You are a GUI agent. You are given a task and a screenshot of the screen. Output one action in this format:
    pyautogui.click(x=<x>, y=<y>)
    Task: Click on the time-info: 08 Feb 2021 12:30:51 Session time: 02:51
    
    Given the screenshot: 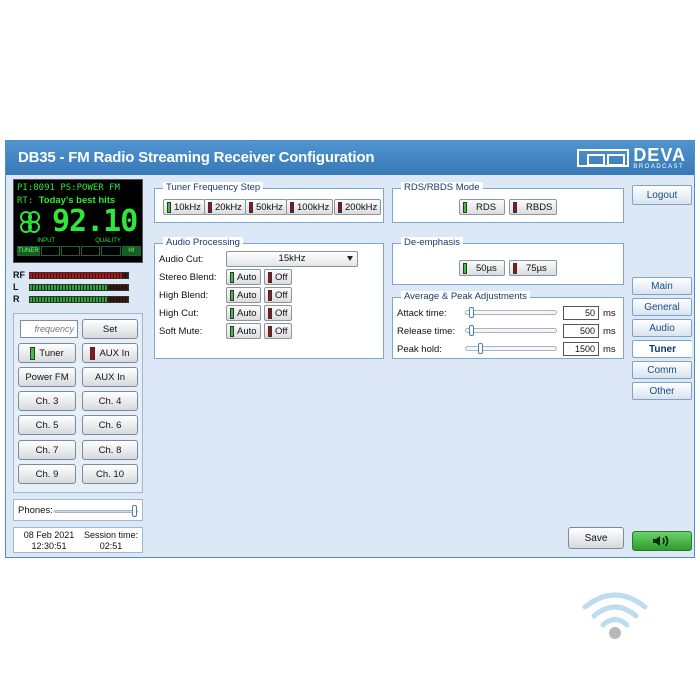 What is the action you would take?
    pyautogui.click(x=78, y=540)
    